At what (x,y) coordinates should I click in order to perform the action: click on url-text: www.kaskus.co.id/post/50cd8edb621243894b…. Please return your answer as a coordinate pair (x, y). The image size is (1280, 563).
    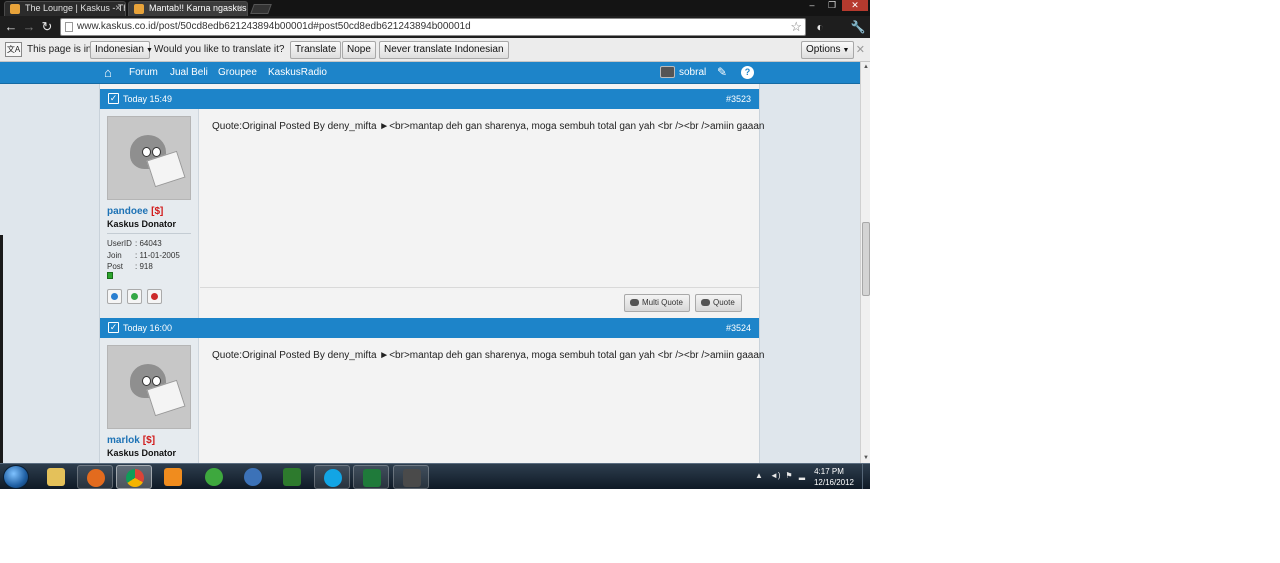
    Looking at the image, I should click on (274, 26).